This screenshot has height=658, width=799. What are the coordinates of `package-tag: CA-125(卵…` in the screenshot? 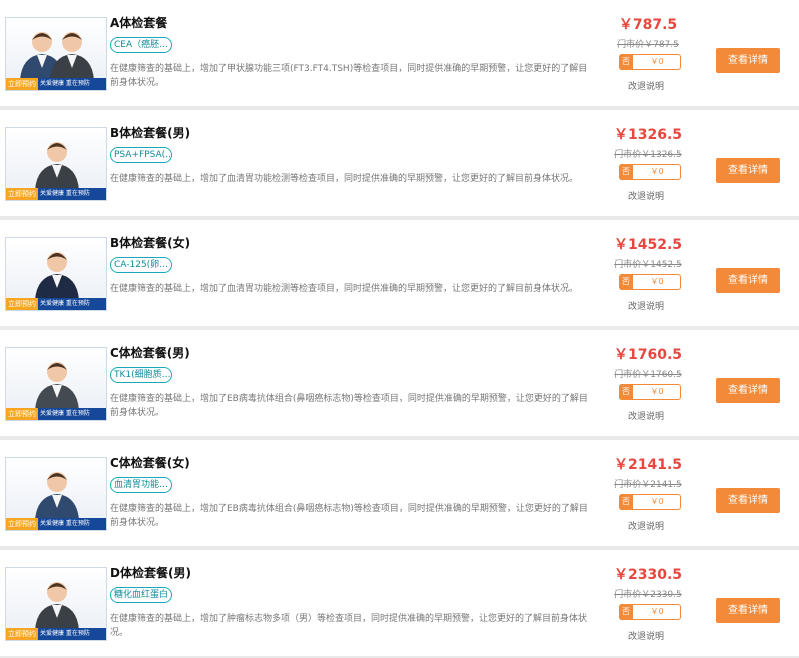 It's located at (141, 265).